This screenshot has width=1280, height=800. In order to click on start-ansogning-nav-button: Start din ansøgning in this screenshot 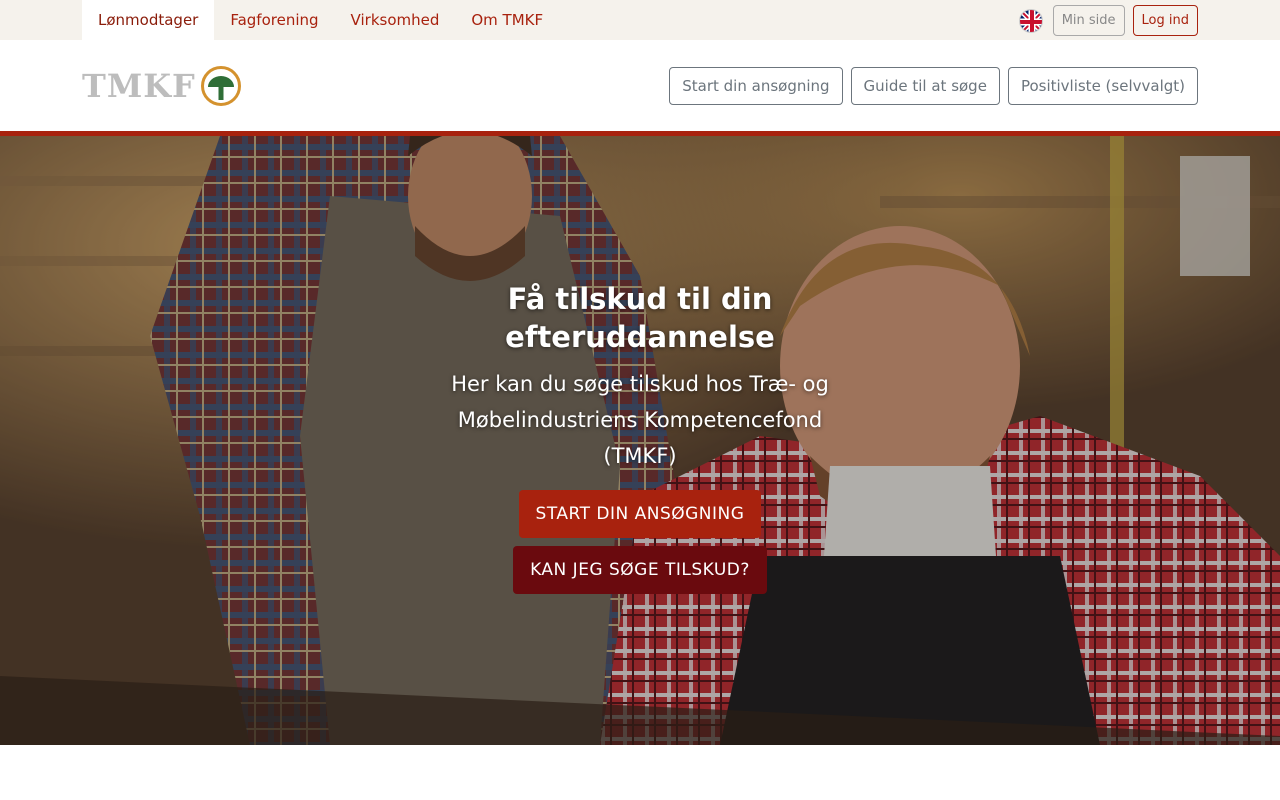, I will do `click(756, 86)`.